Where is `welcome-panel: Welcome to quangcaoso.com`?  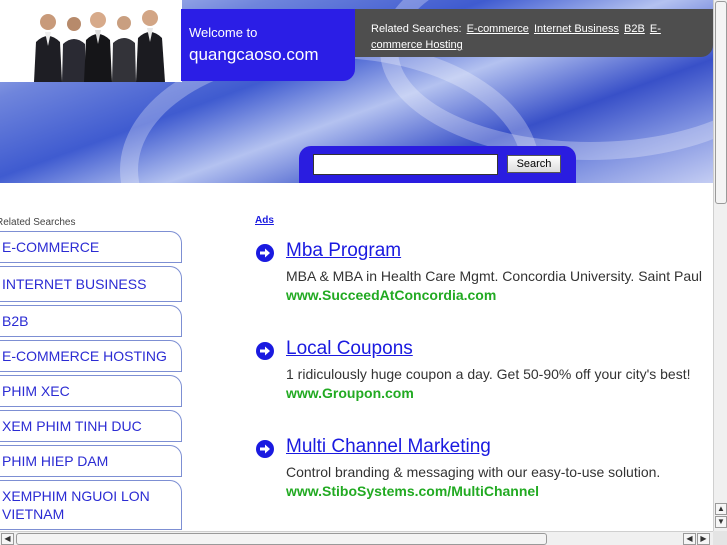 welcome-panel: Welcome to quangcaoso.com is located at coordinates (268, 45).